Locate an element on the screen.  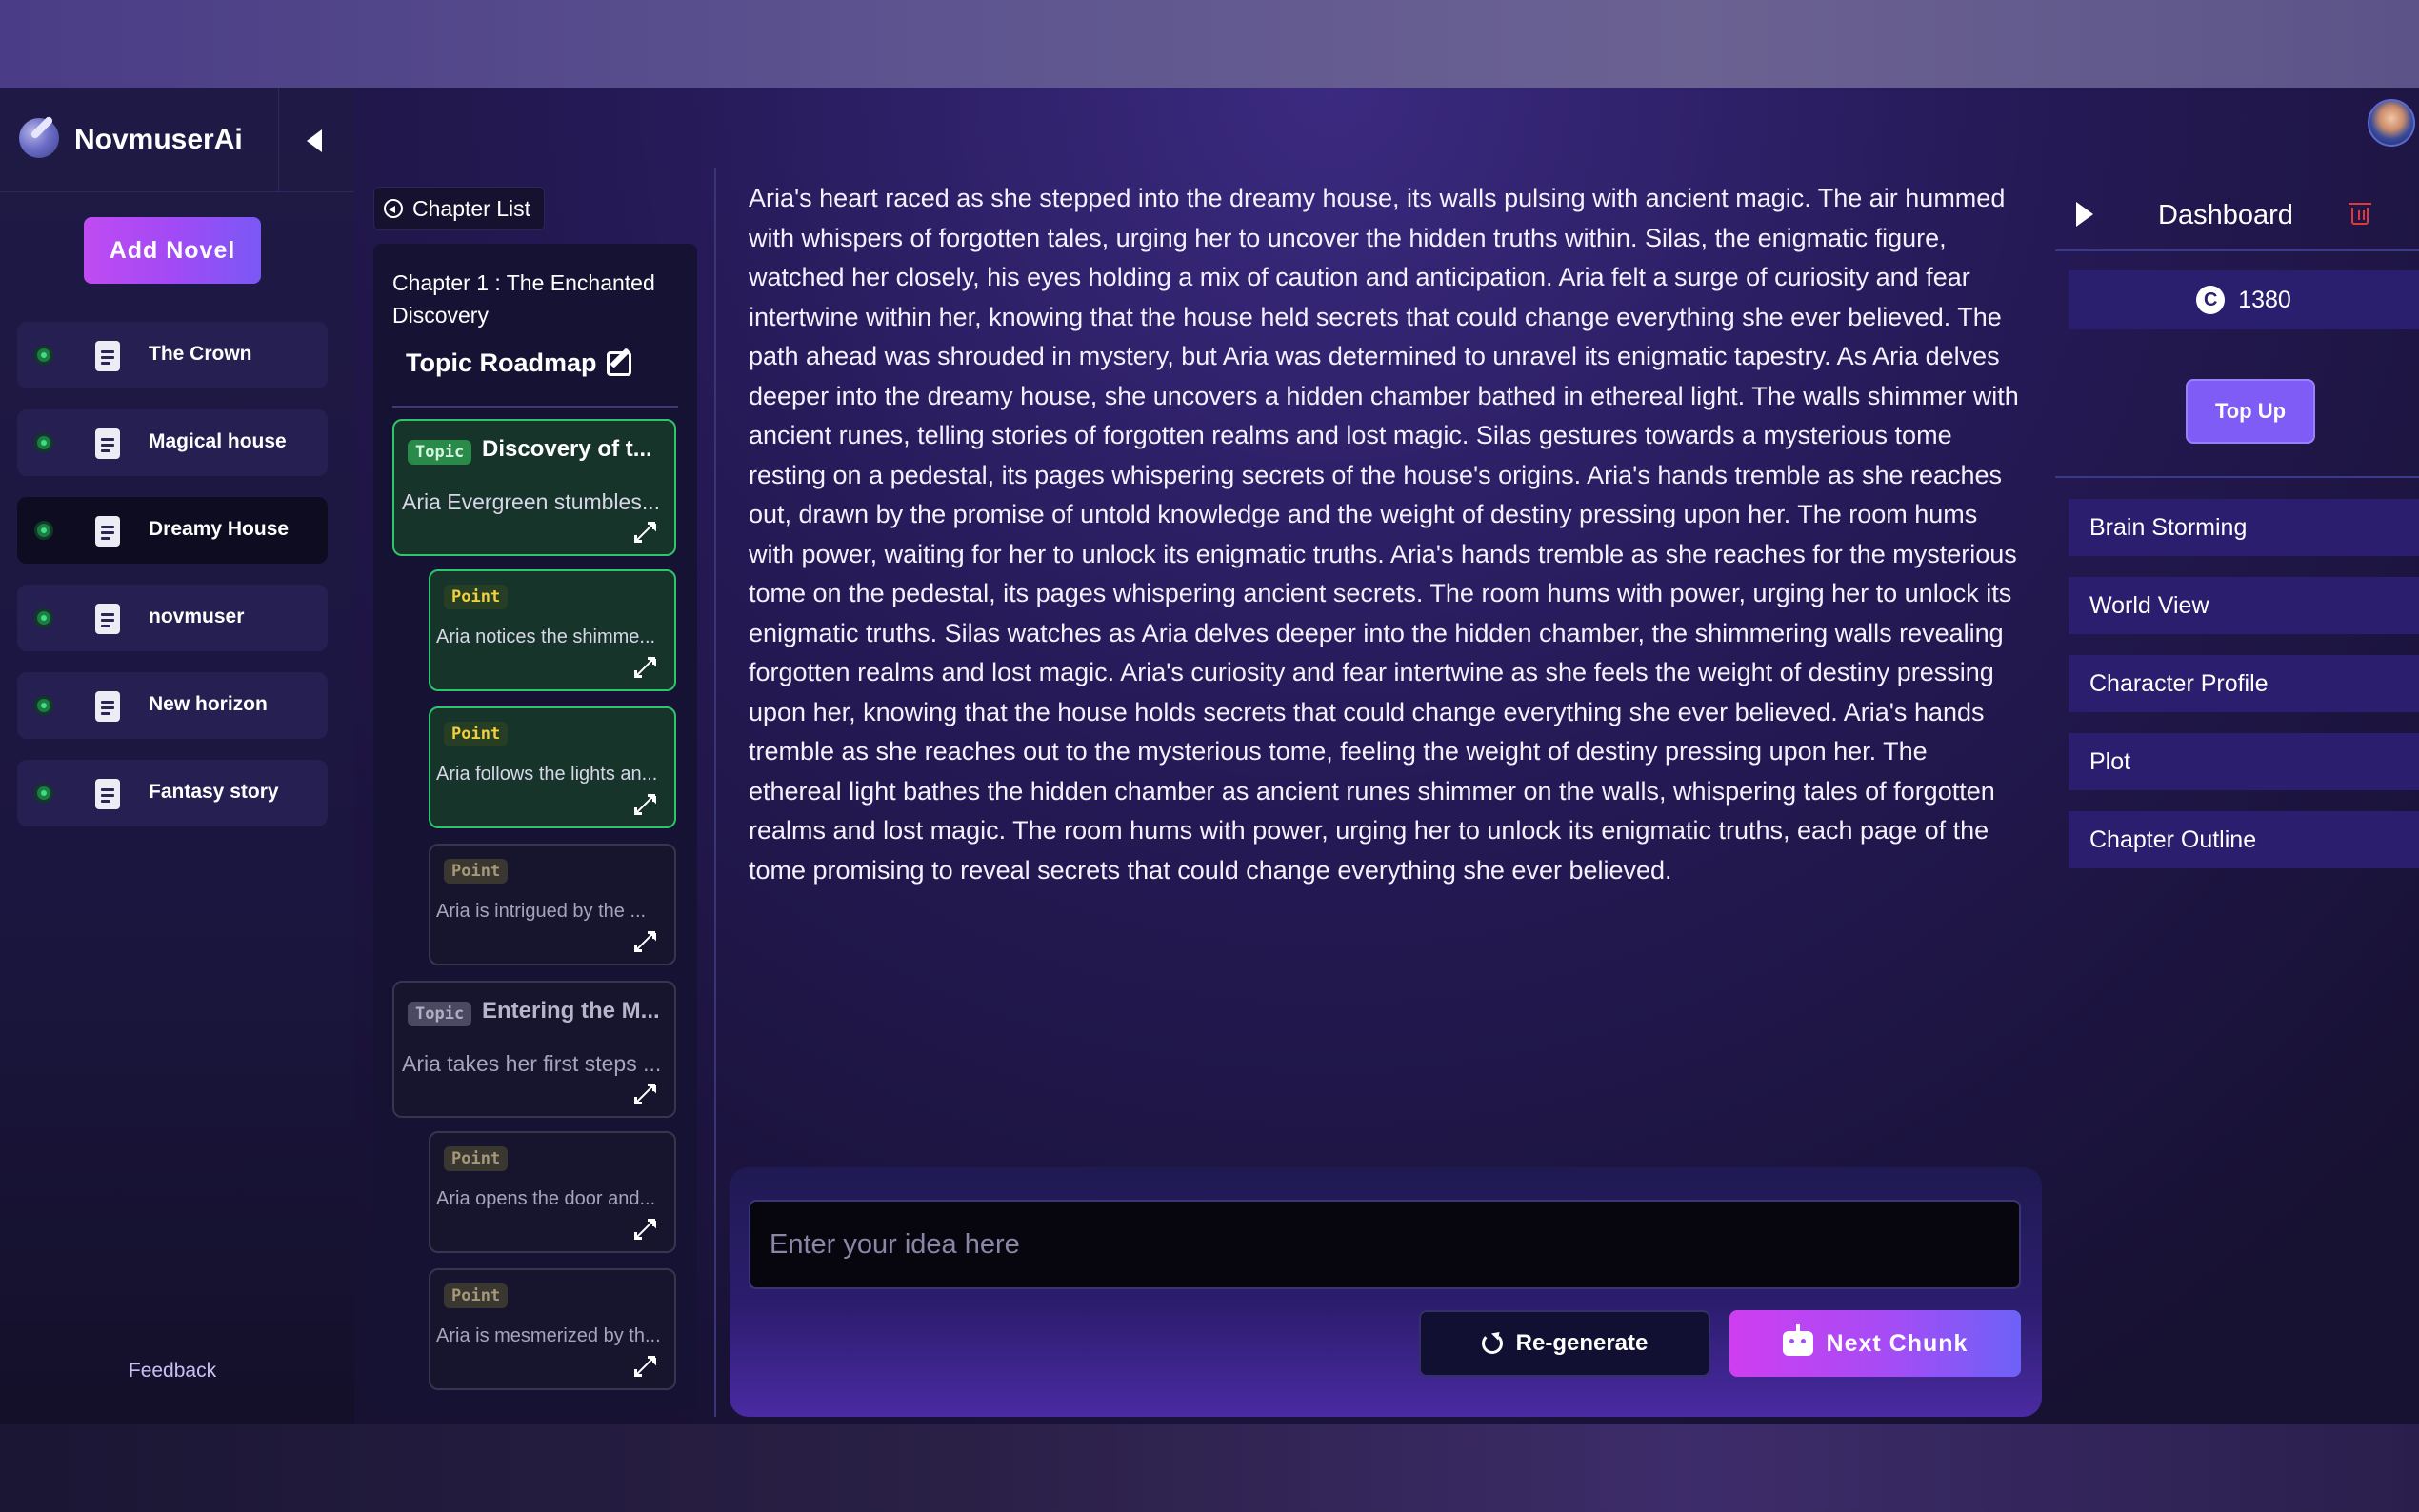
chapter-title: Chapter 1 : The Enchanted Discovery is located at coordinates (523, 299).